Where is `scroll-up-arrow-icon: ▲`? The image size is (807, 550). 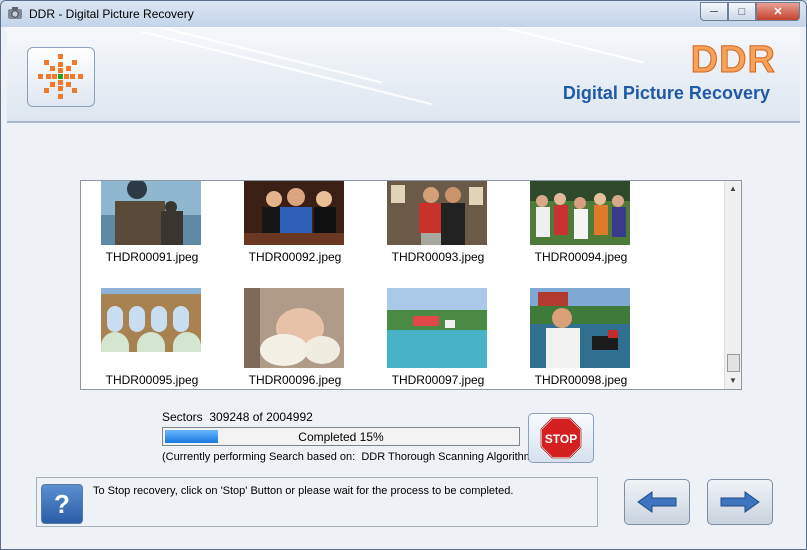 scroll-up-arrow-icon: ▲ is located at coordinates (733, 189).